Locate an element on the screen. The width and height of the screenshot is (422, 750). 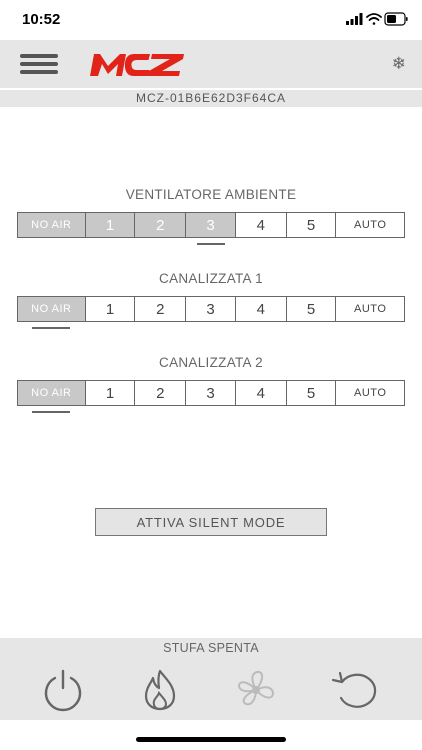
battery-icon is located at coordinates (396, 19).